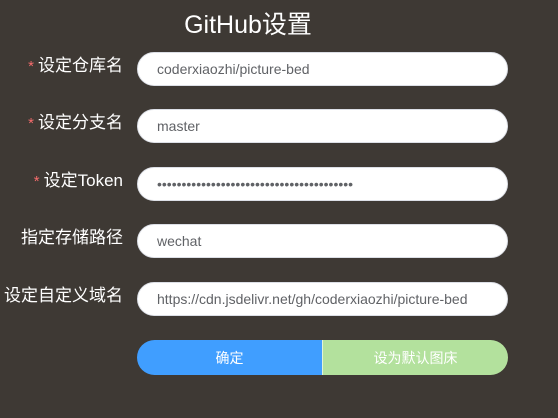  I want to click on confirm-button: 确定, so click(229, 357).